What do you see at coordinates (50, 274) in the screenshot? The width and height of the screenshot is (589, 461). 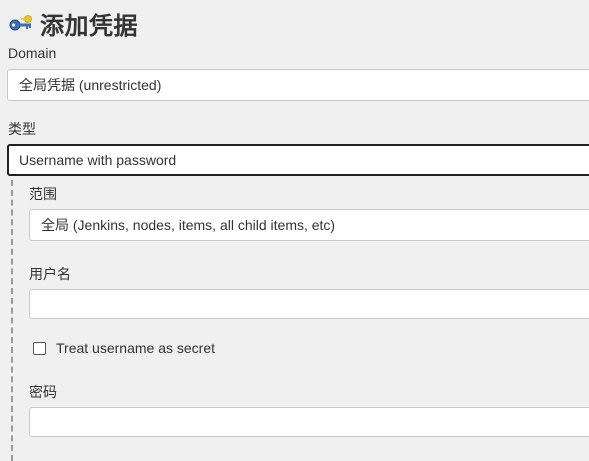 I see `username-label: 用户名` at bounding box center [50, 274].